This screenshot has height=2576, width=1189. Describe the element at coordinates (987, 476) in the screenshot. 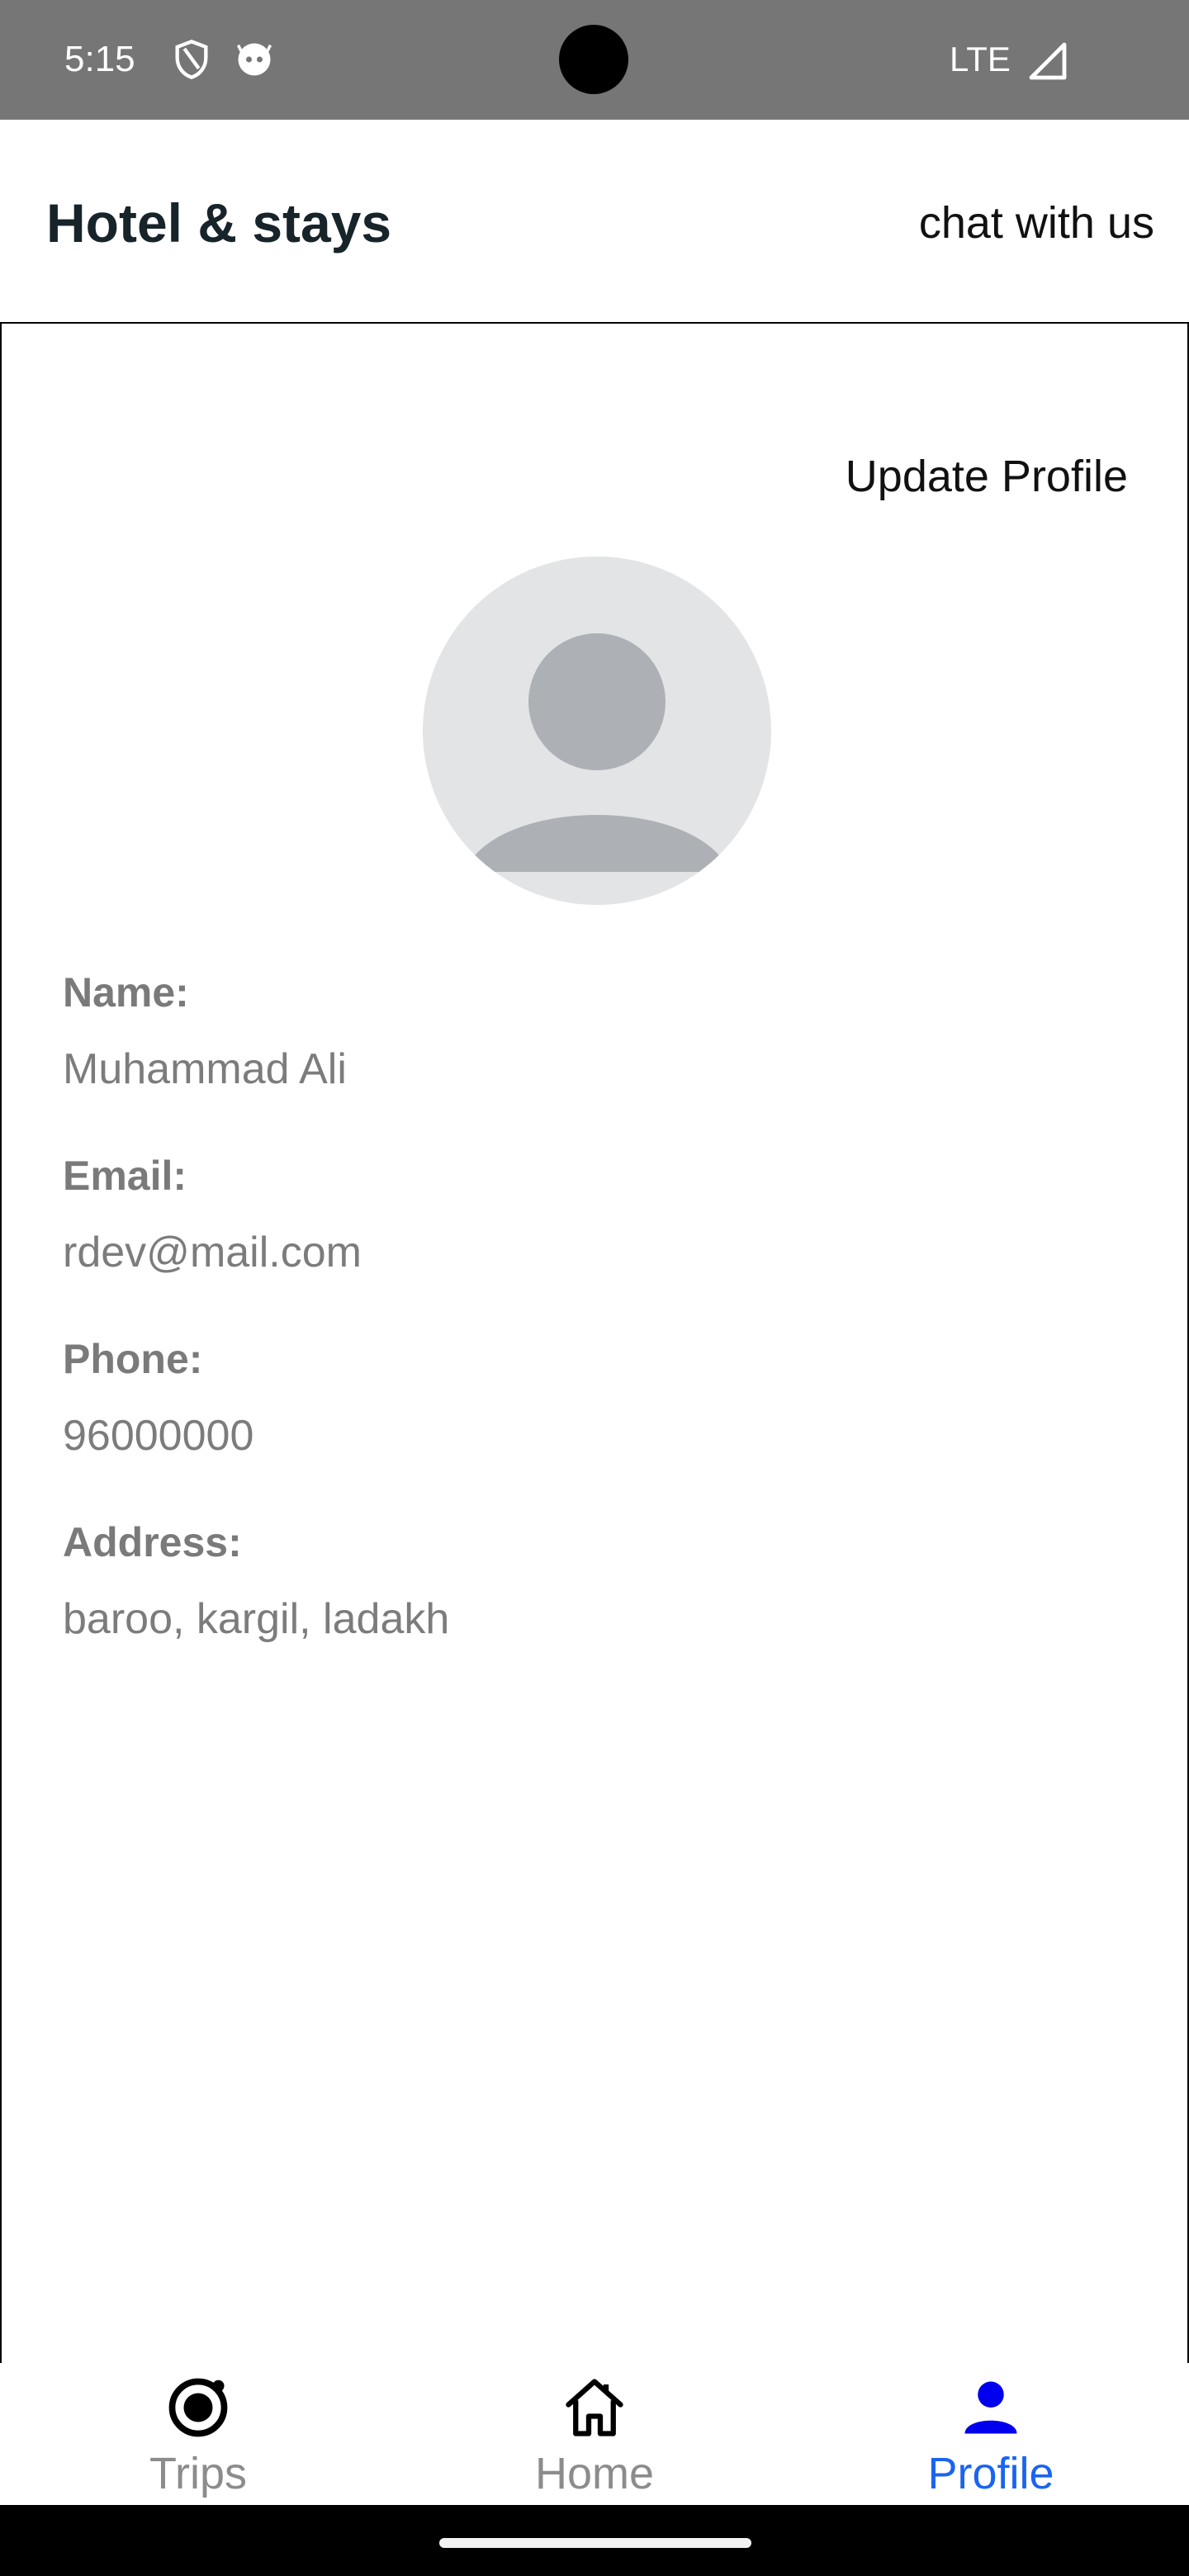

I see `update-profile-button: Update Profile` at that location.